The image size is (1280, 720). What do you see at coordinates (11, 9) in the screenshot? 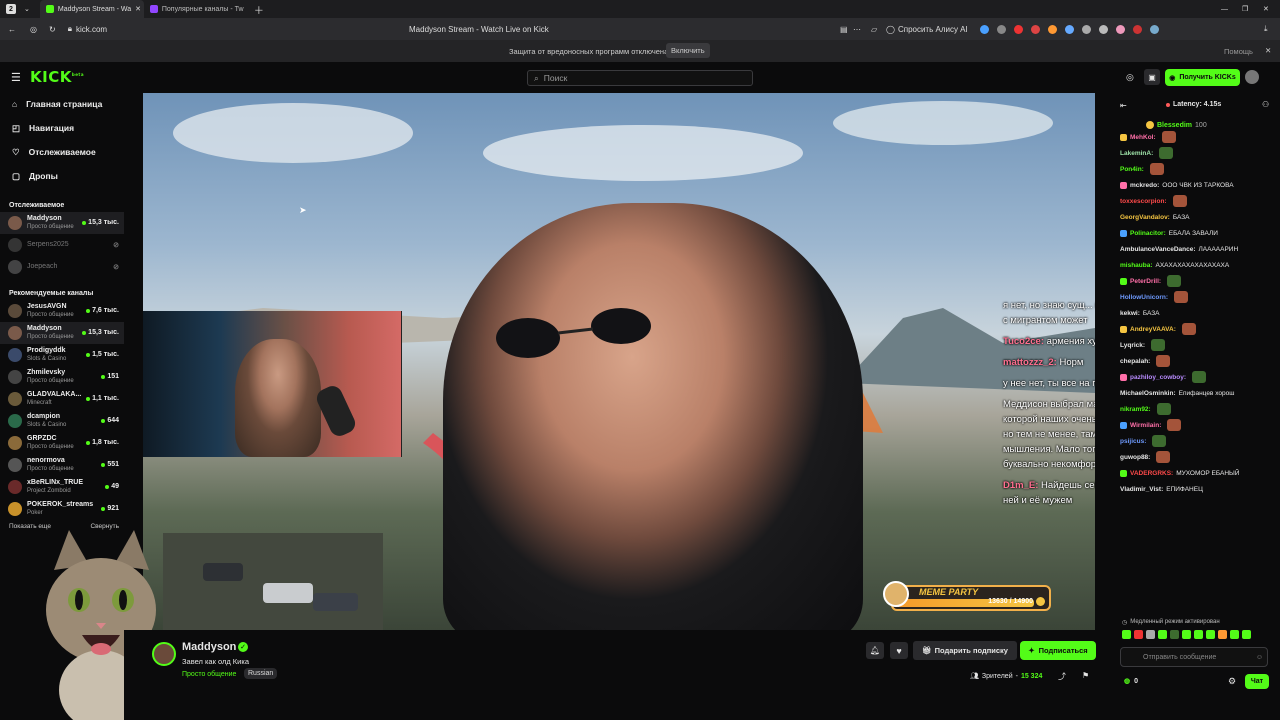
I see `tab-count-badge: 2` at bounding box center [11, 9].